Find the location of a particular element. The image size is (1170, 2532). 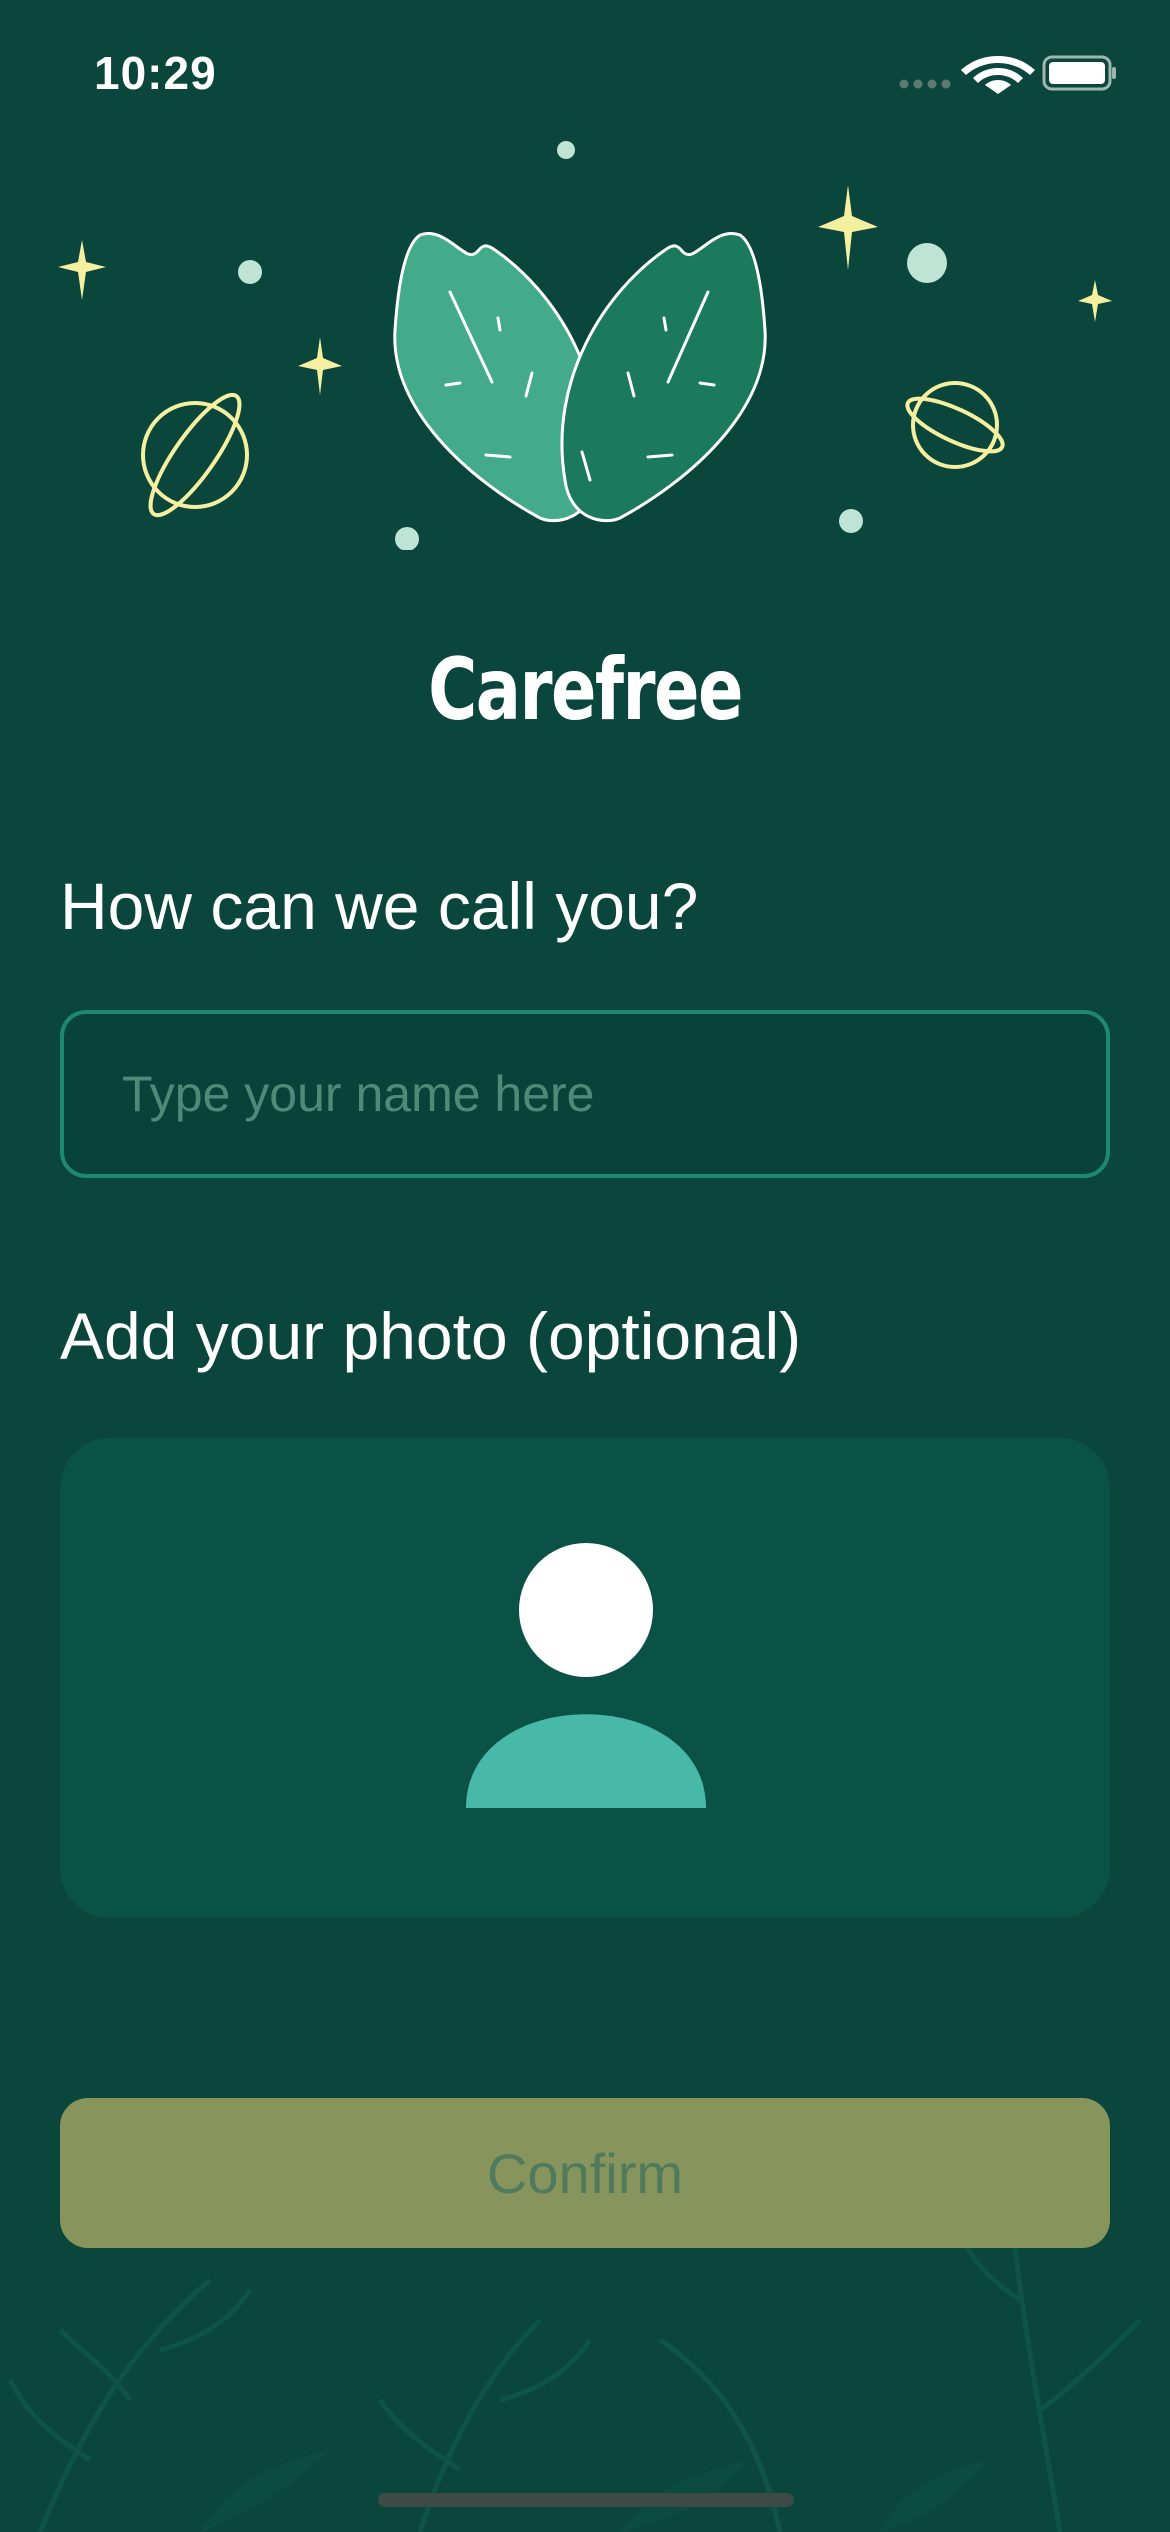

name-label: How can we call you? is located at coordinates (379, 906).